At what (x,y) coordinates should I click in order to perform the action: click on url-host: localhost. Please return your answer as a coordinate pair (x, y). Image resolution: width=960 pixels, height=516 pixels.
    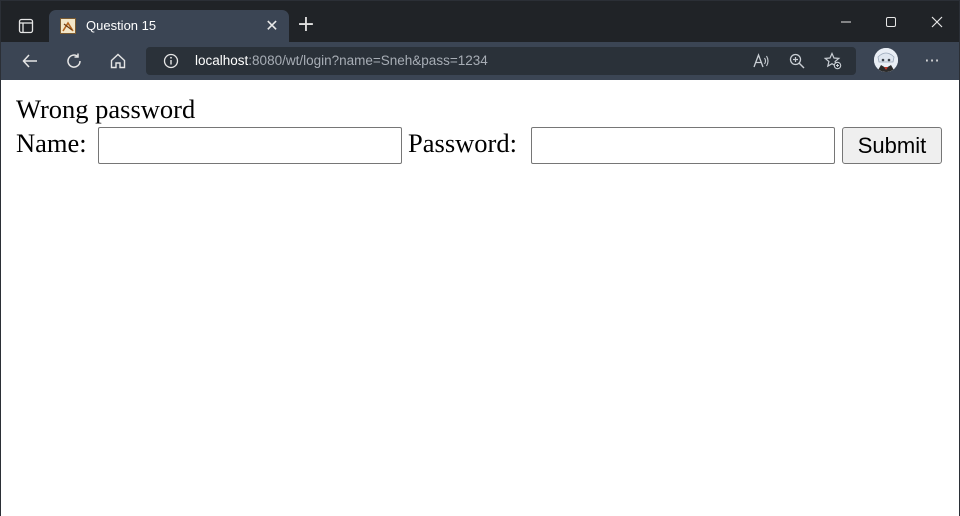
    Looking at the image, I should click on (222, 60).